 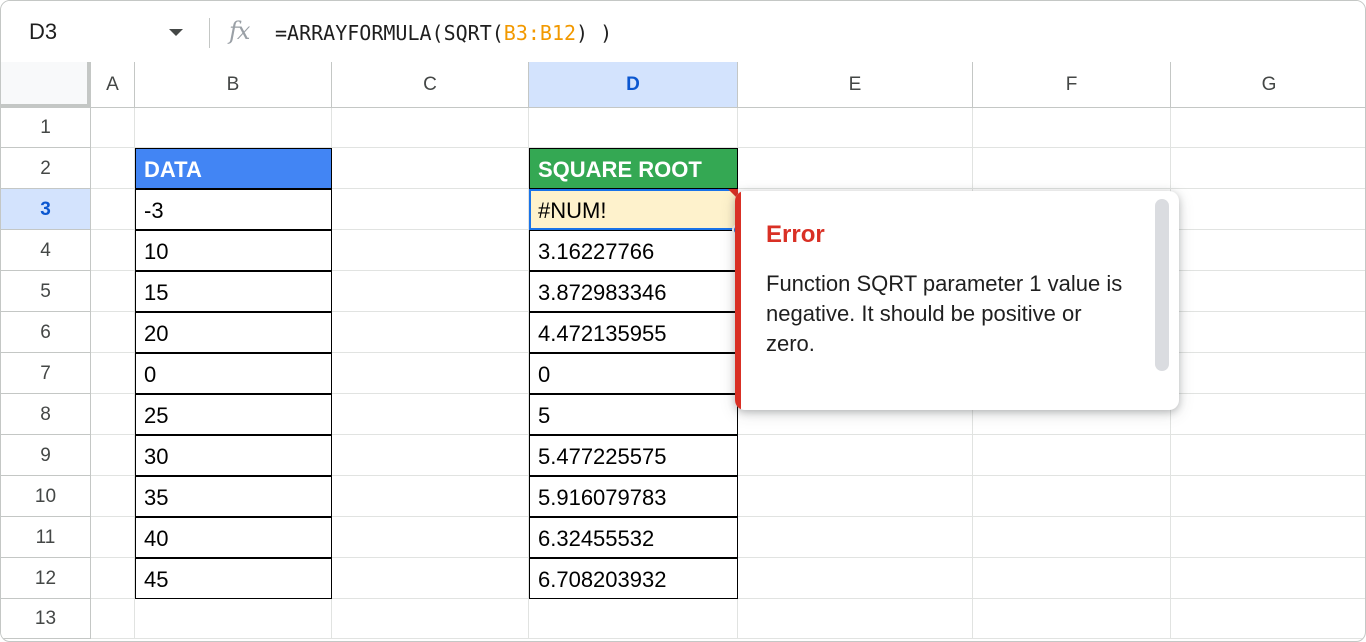 I want to click on cell-c12, so click(x=430, y=578).